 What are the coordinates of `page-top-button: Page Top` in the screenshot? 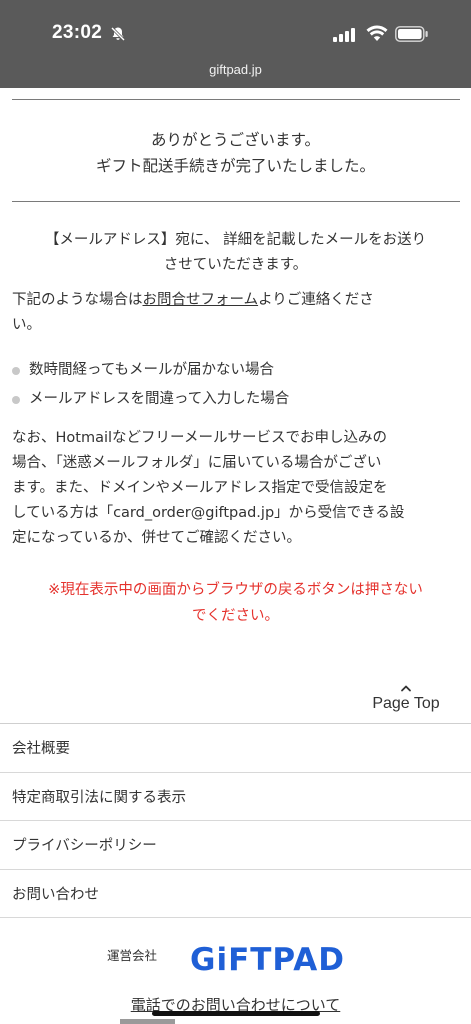 It's located at (406, 698).